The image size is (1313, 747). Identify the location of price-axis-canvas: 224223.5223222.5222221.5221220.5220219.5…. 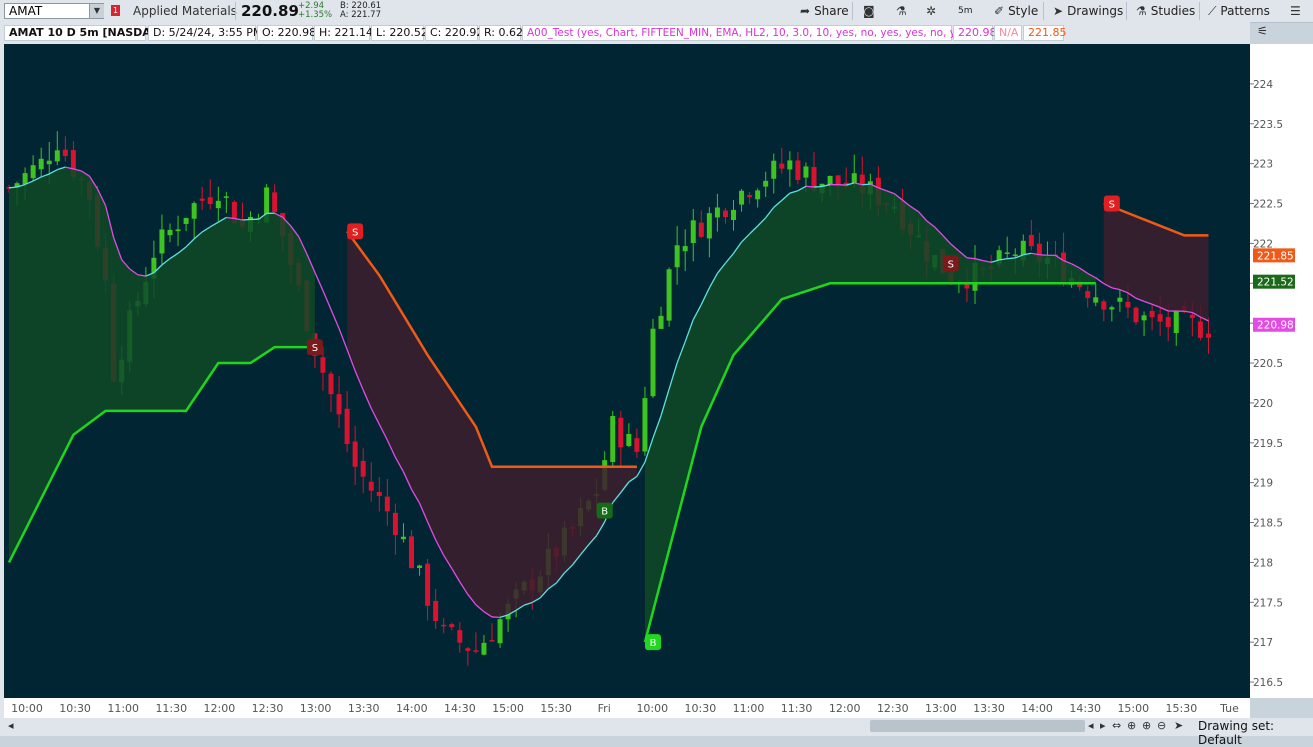
(1281, 371).